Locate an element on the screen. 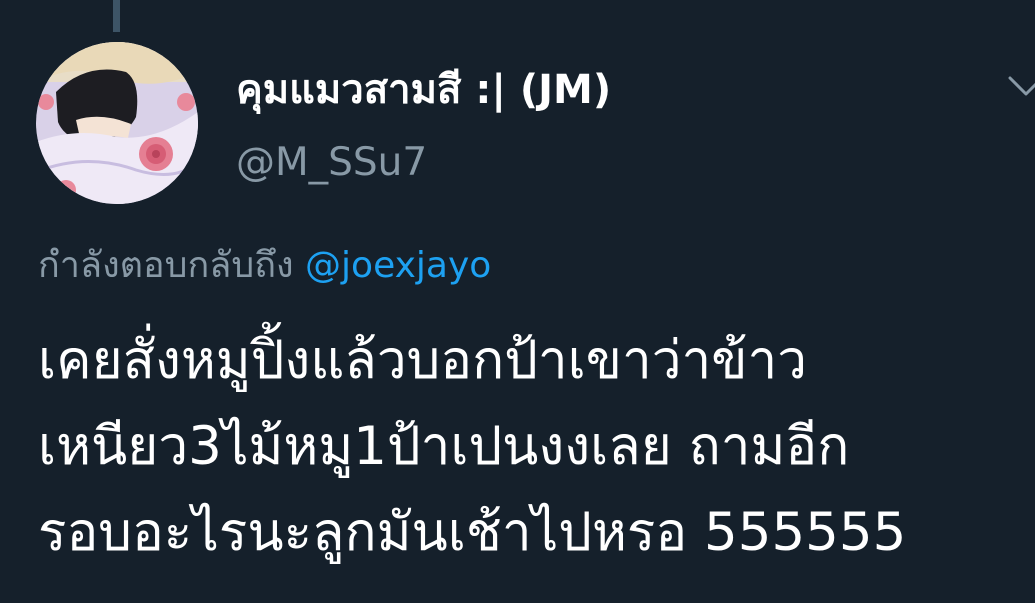 The width and height of the screenshot is (1035, 603). avatar-image is located at coordinates (117, 123).